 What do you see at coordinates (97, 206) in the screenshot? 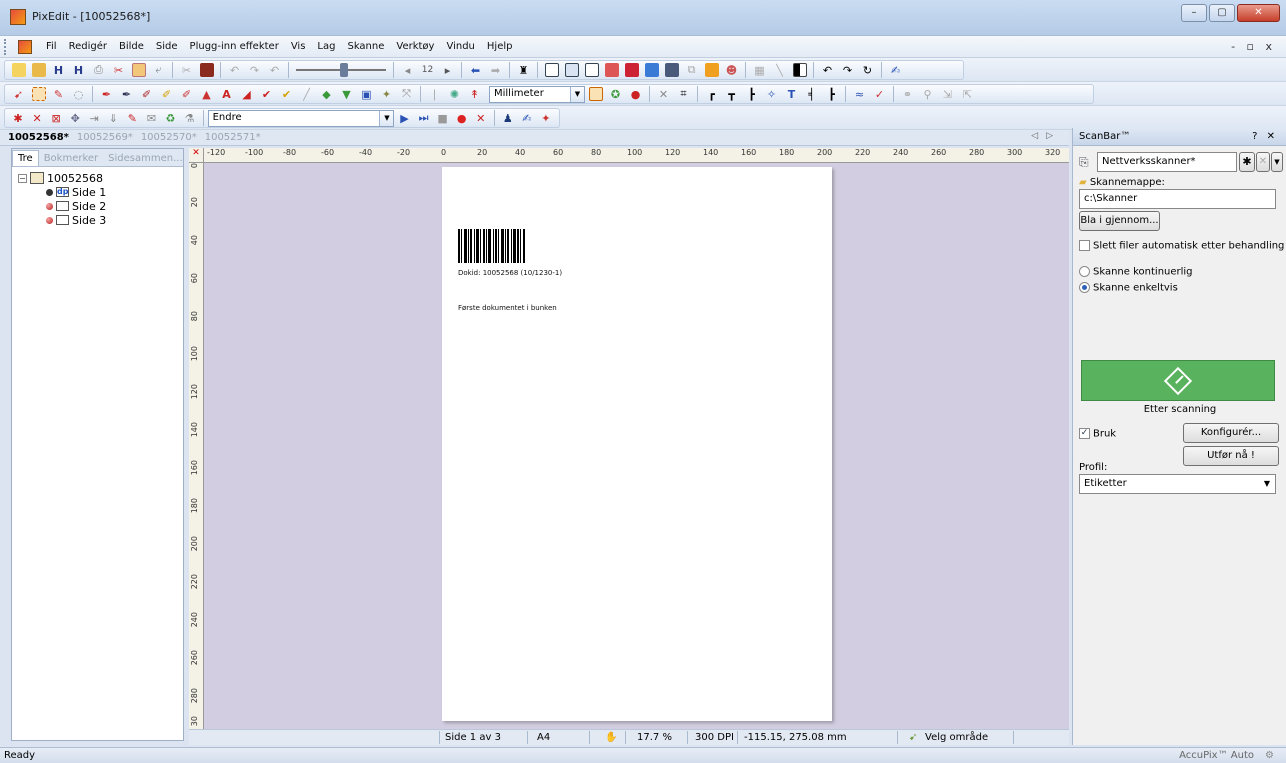
I see `tree-page-2: Side 2` at bounding box center [97, 206].